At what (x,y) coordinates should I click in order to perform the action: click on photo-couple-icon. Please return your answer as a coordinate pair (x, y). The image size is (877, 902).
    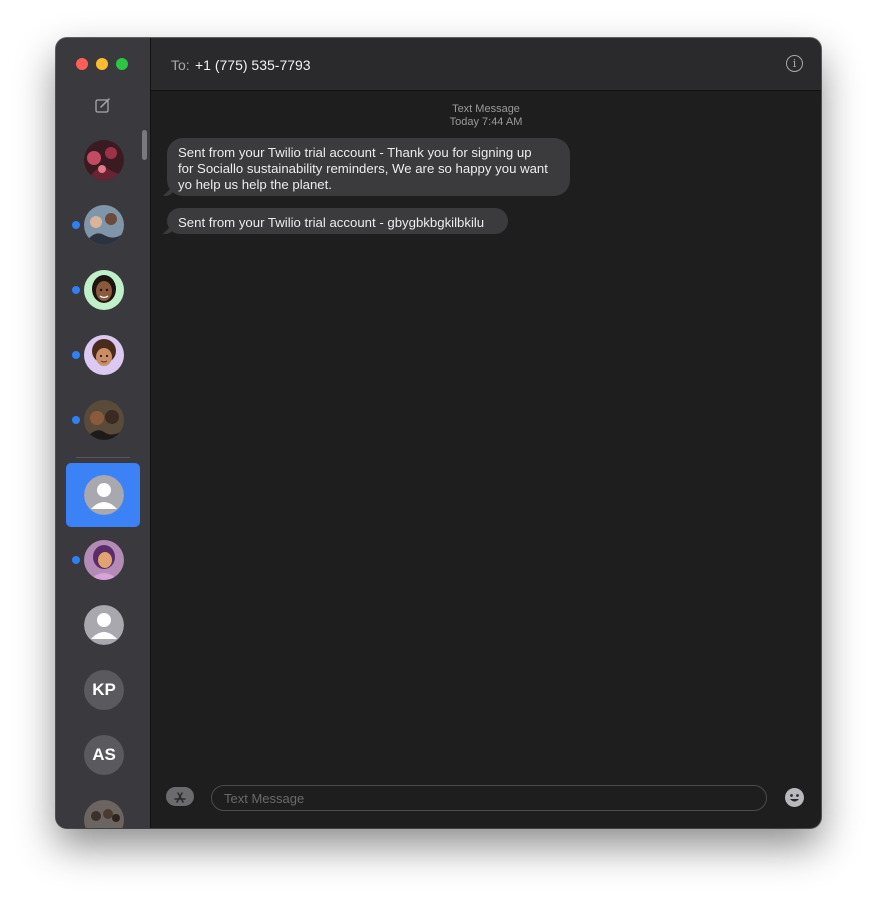
    Looking at the image, I should click on (104, 420).